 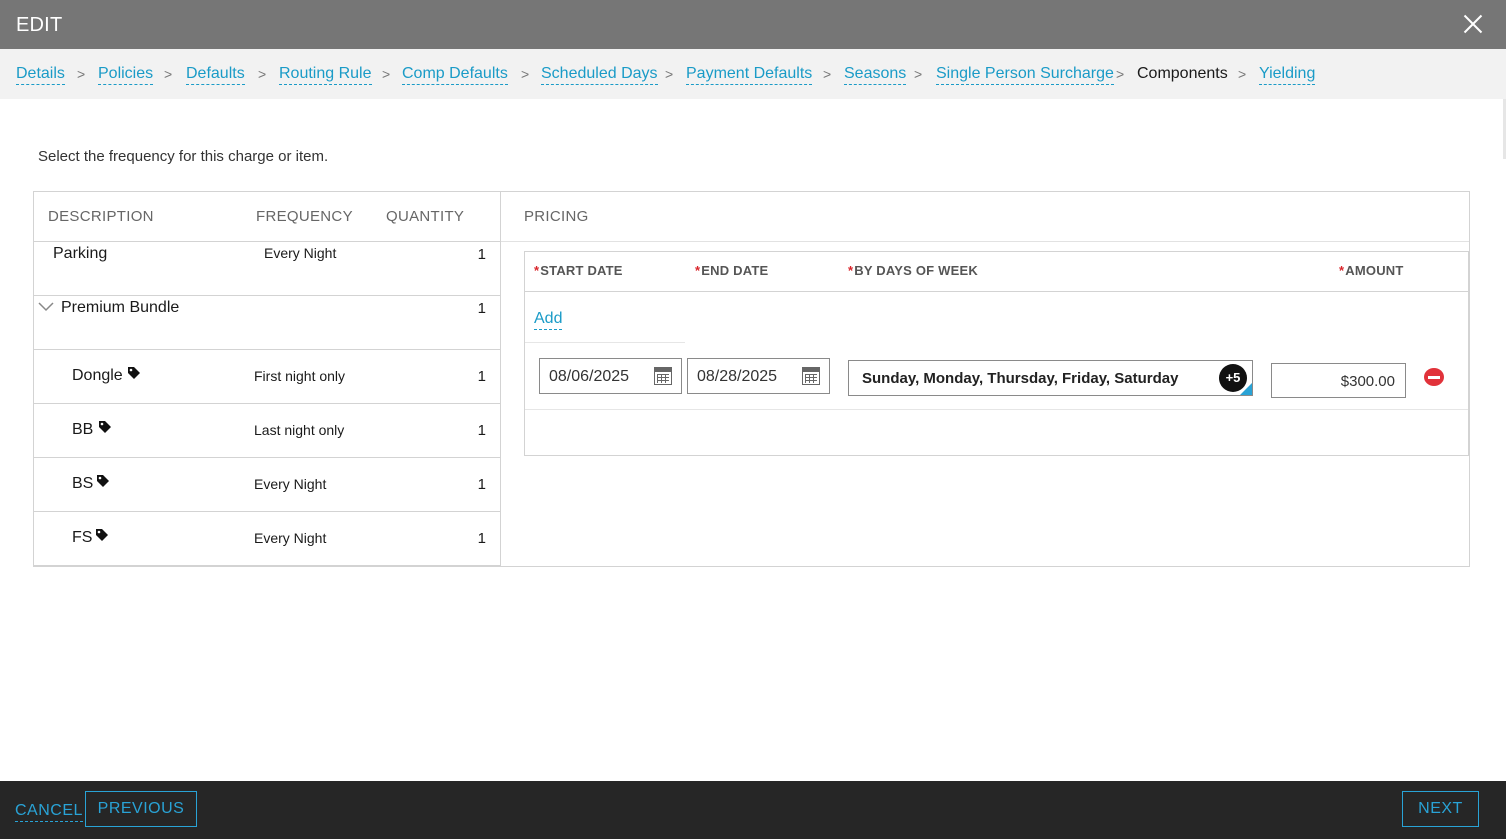 What do you see at coordinates (605, 342) in the screenshot?
I see `add-row-divider` at bounding box center [605, 342].